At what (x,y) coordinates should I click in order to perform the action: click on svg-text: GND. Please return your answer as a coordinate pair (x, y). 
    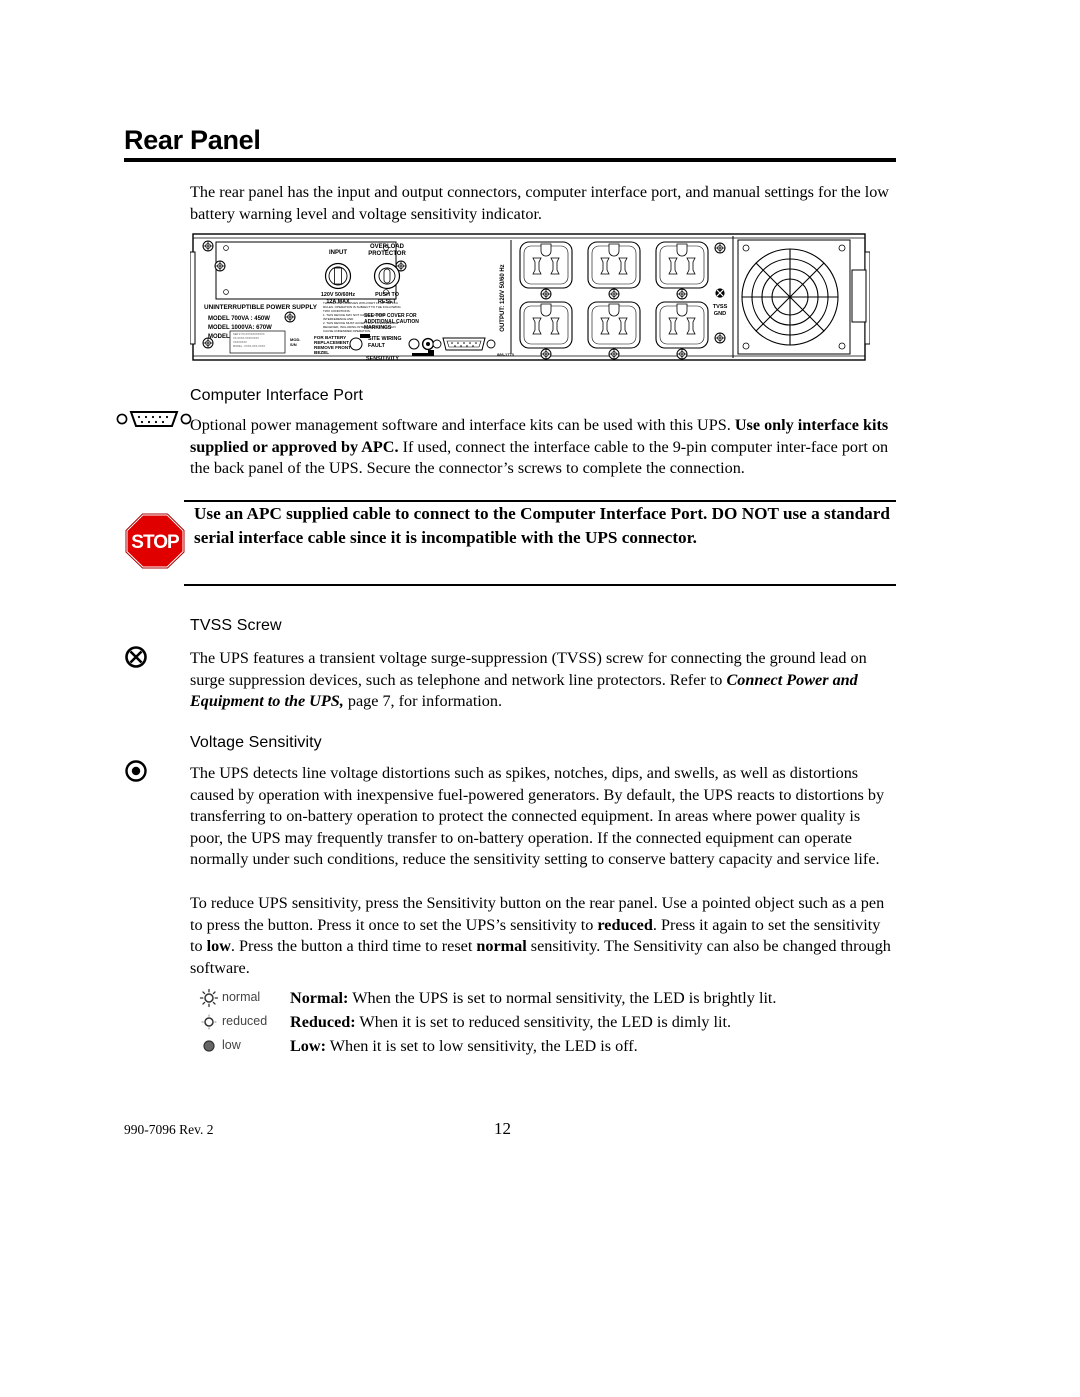
    Looking at the image, I should click on (720, 314).